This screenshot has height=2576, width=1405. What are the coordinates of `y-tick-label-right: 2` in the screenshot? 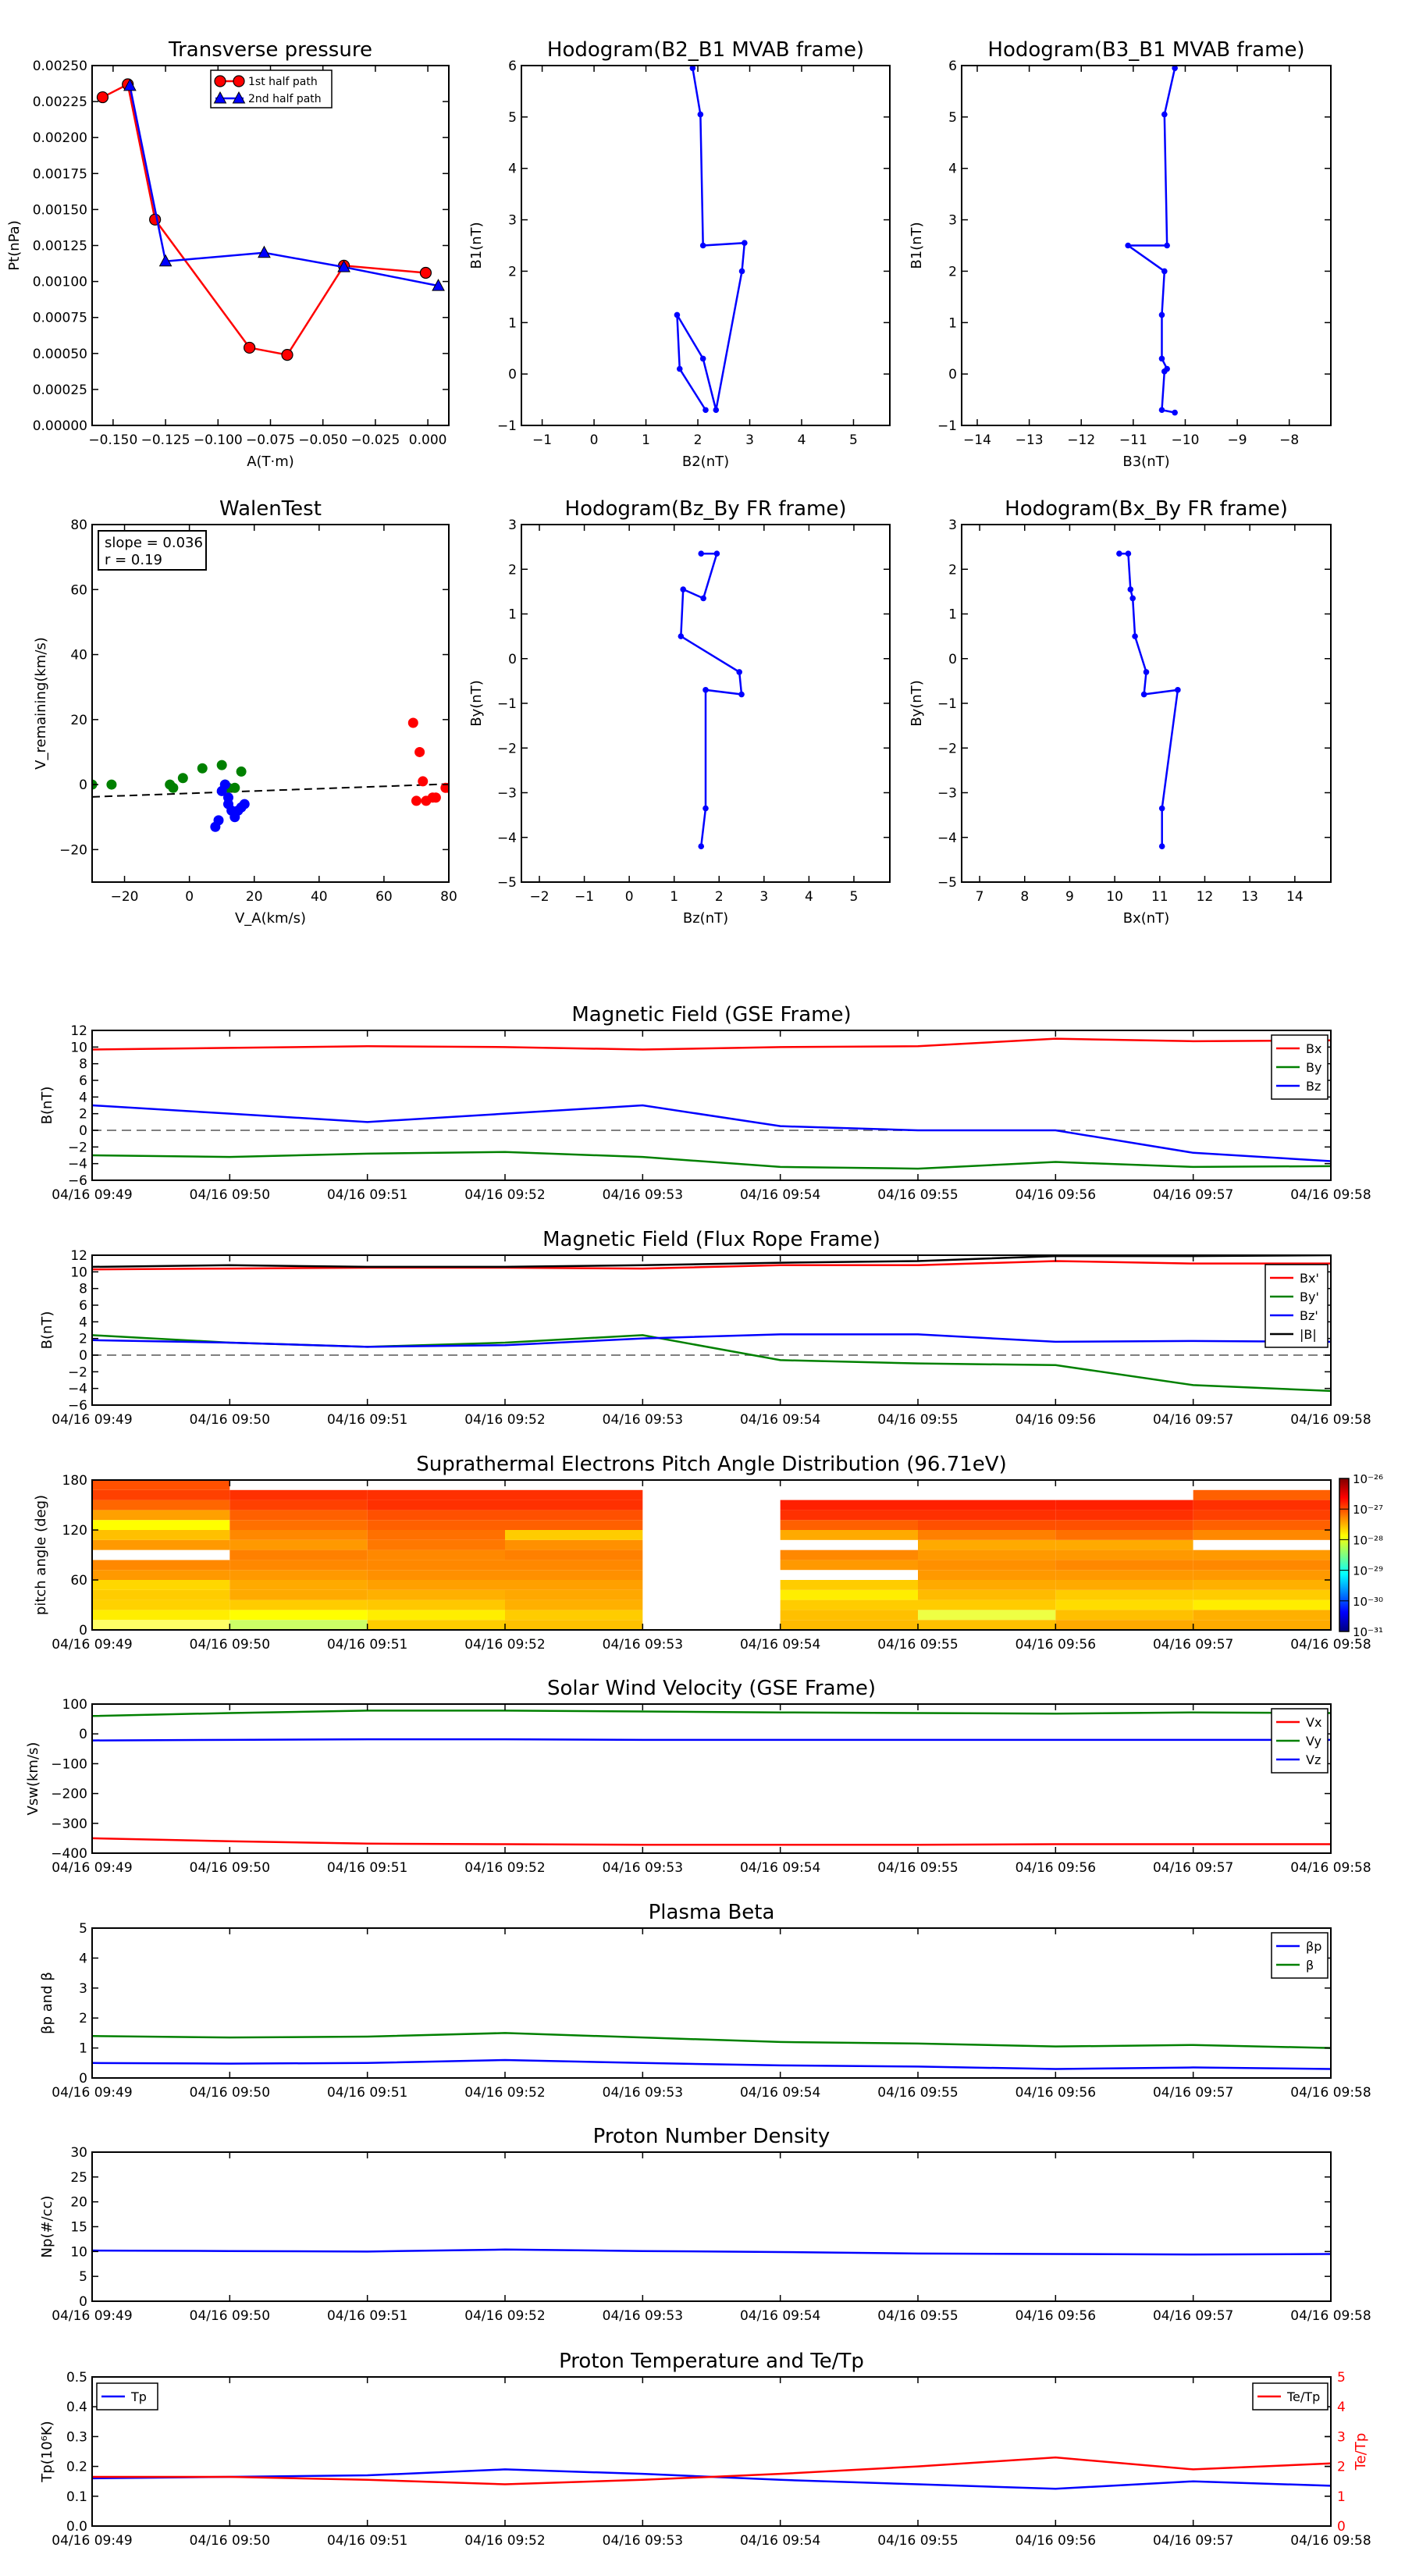 It's located at (1342, 2467).